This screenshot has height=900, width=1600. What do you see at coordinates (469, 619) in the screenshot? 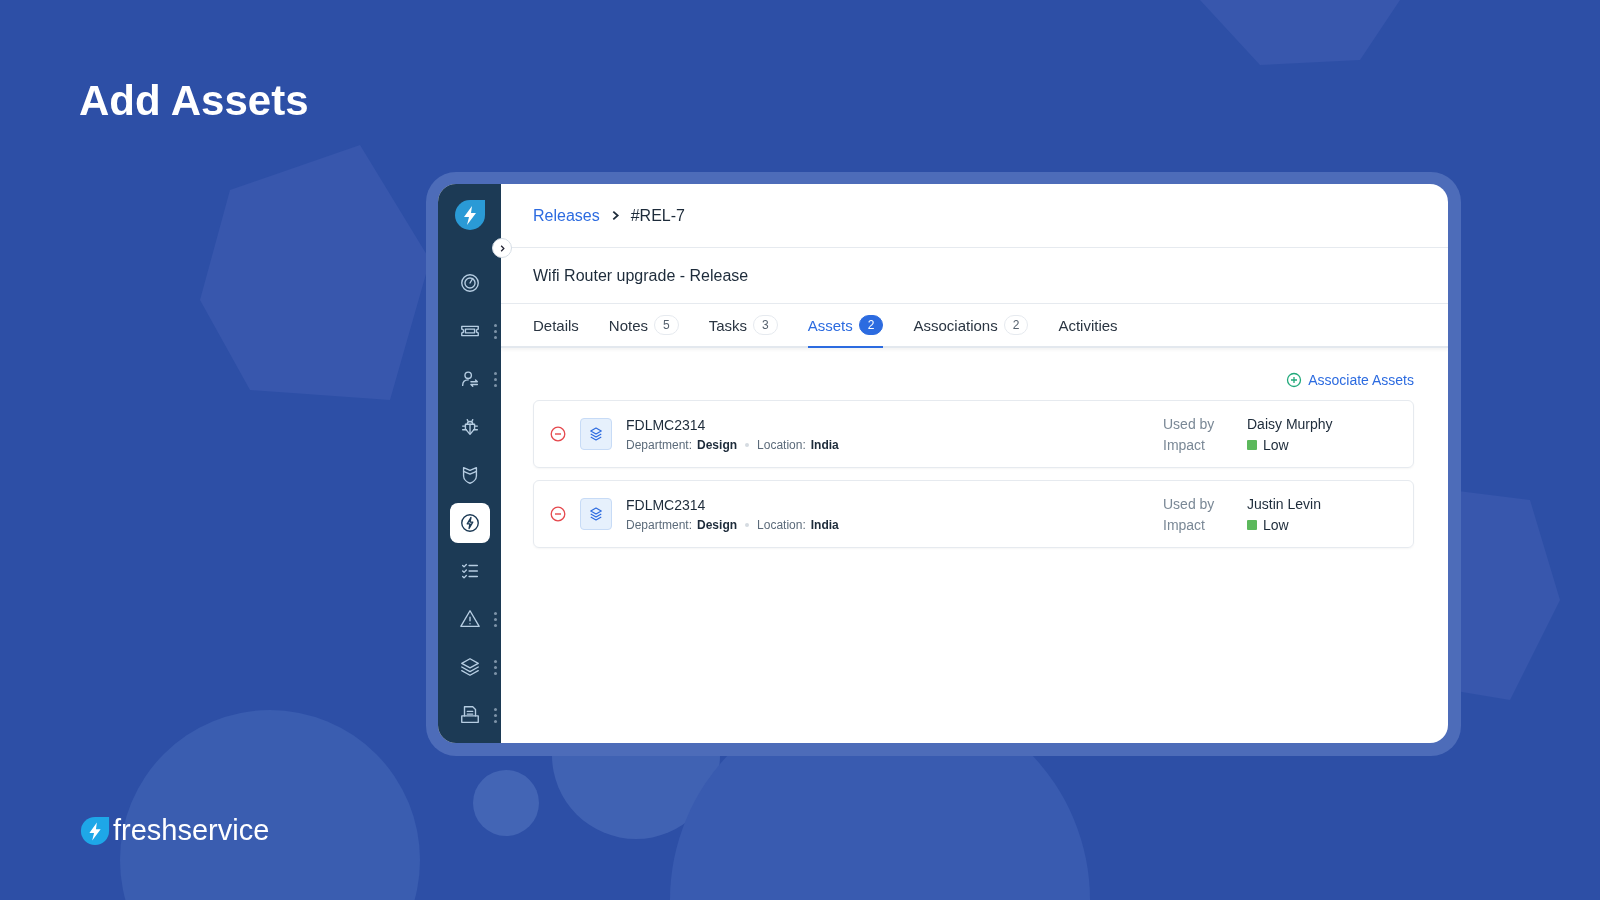
I see `warning-icon` at bounding box center [469, 619].